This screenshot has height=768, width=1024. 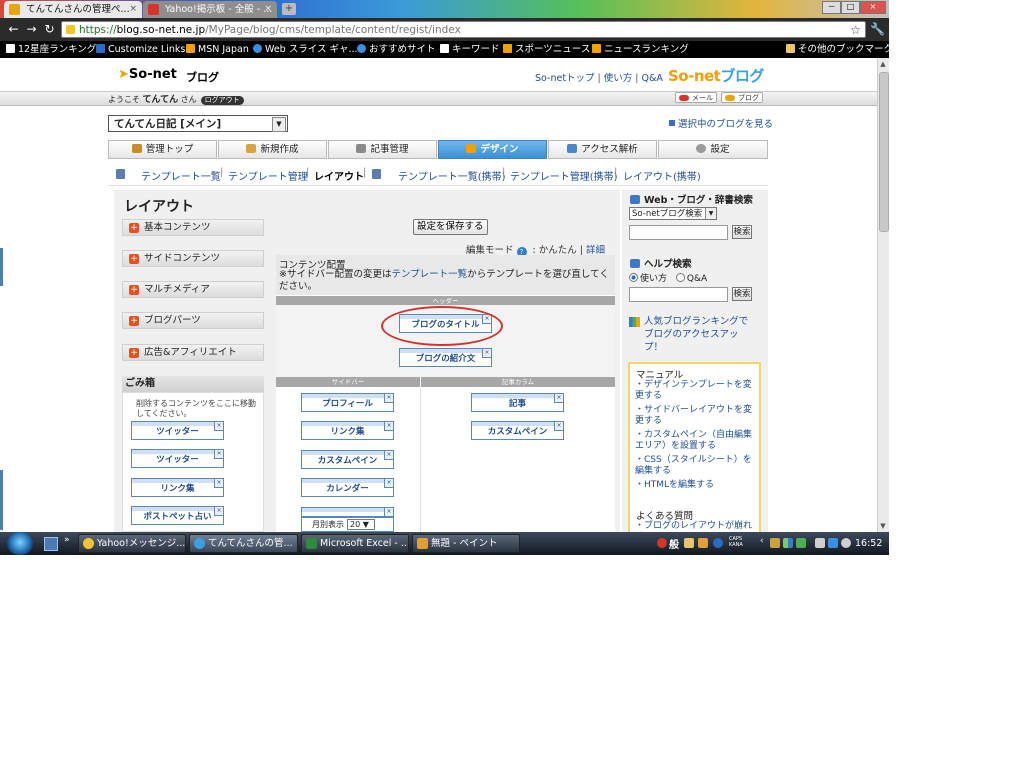 What do you see at coordinates (193, 258) in the screenshot?
I see `category-side-contents: + サイドコンテンツ` at bounding box center [193, 258].